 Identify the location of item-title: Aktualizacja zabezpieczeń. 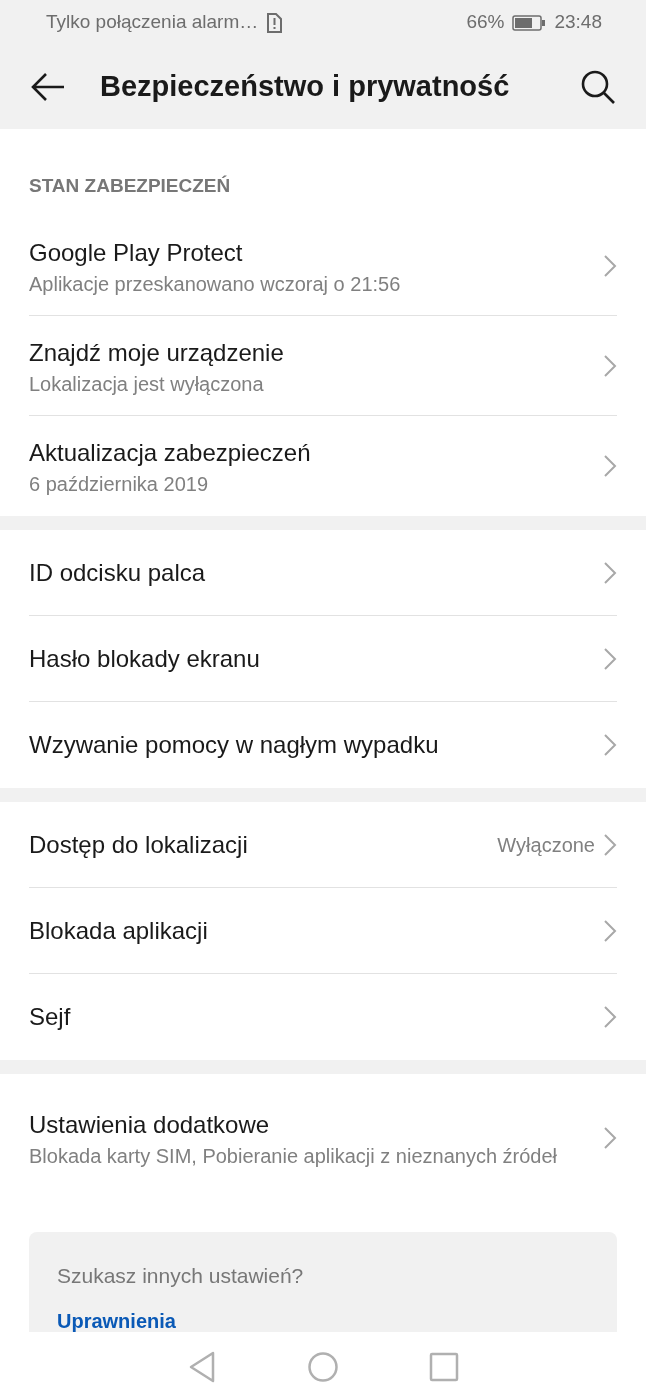
(170, 453).